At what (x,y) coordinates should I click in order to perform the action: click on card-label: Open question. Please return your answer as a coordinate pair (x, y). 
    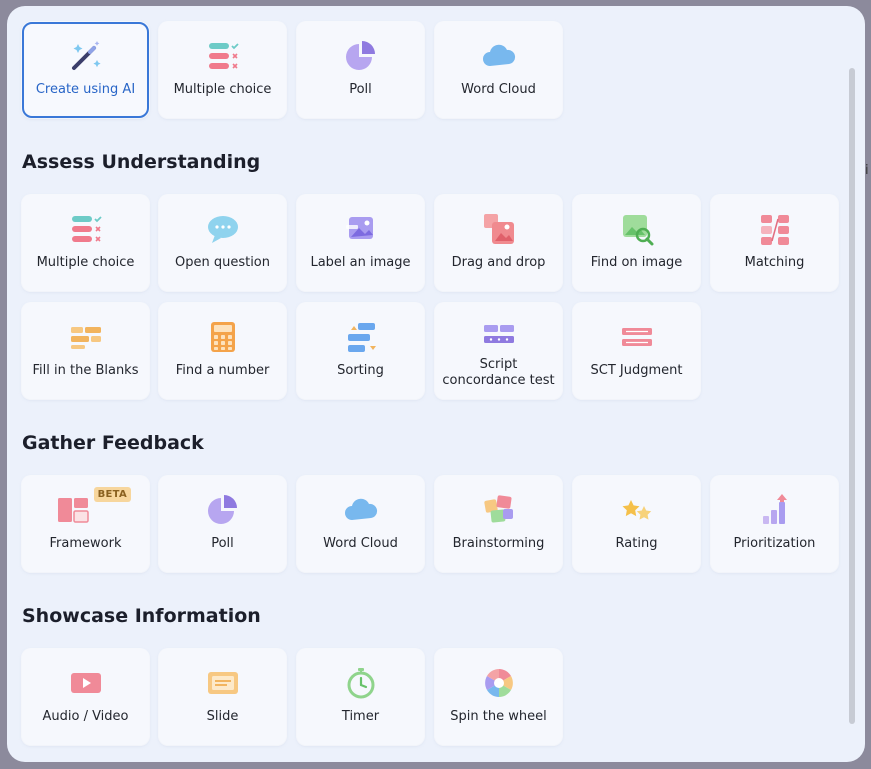
    Looking at the image, I should click on (222, 262).